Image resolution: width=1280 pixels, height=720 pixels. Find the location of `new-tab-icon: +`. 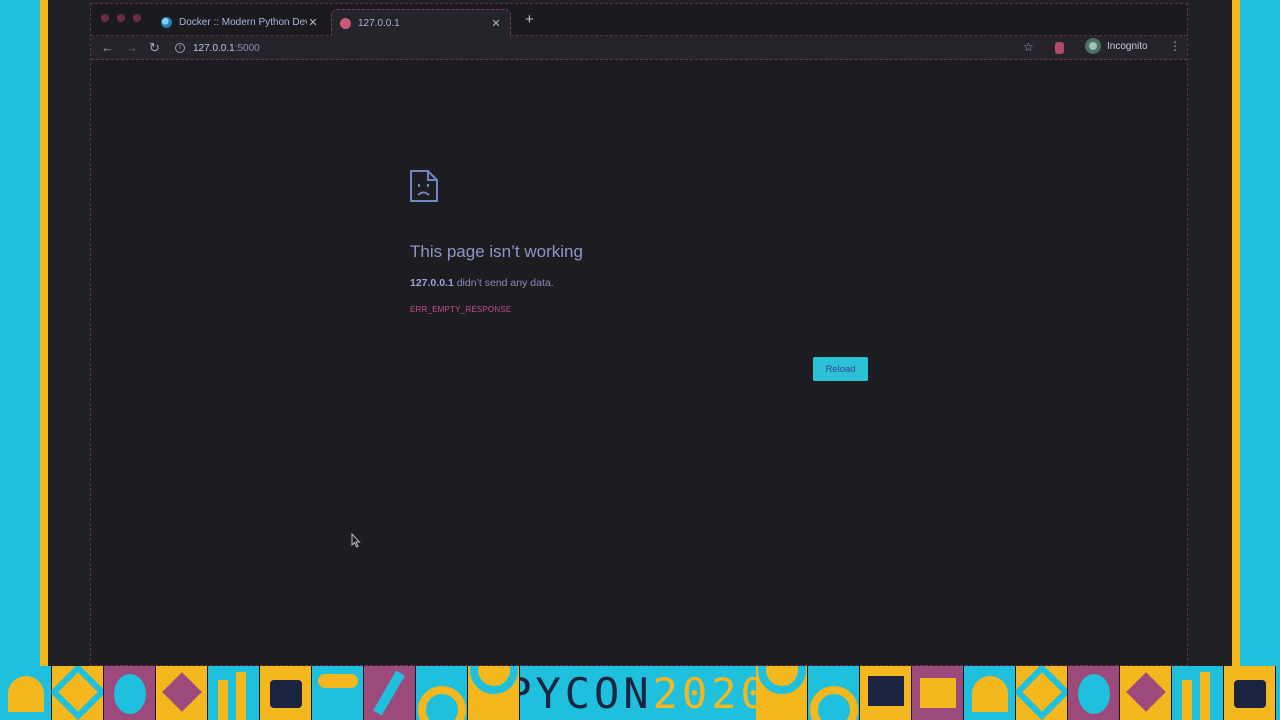

new-tab-icon: + is located at coordinates (529, 19).